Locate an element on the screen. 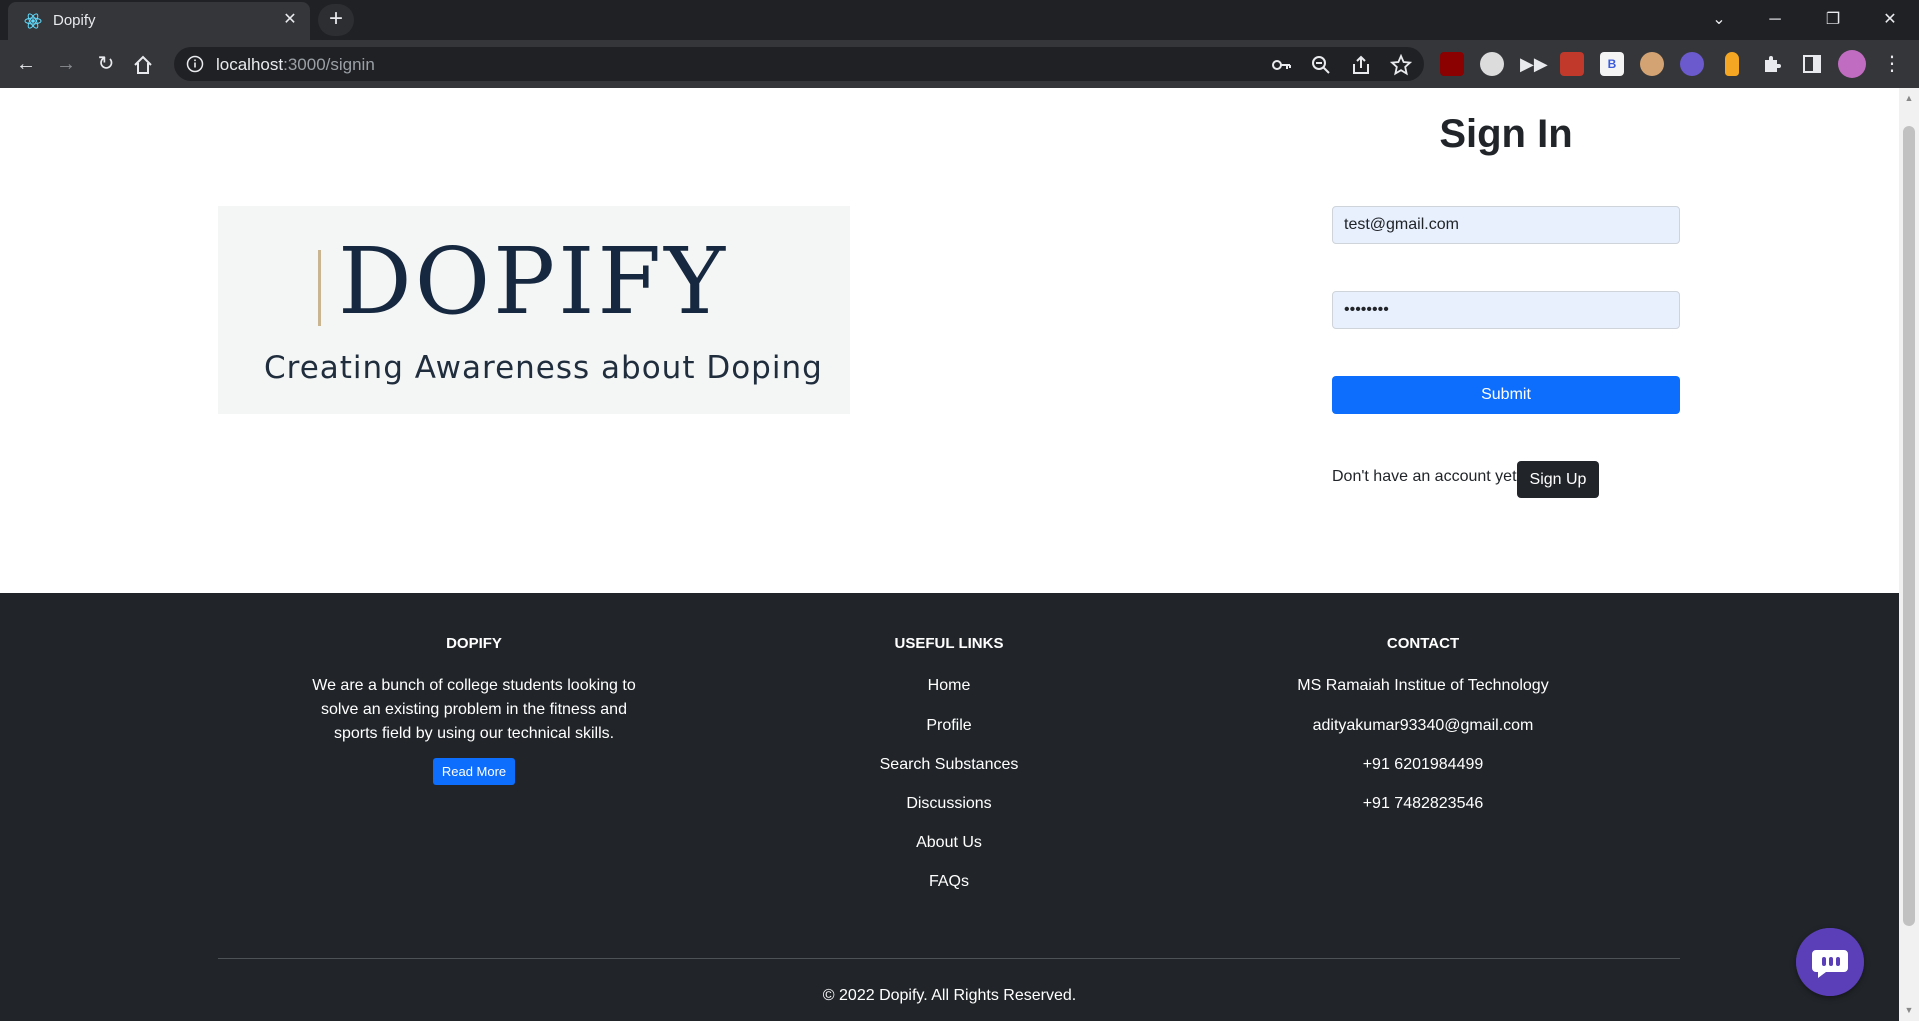 The image size is (1919, 1021). footer-link-about-us: About Us is located at coordinates (949, 843).